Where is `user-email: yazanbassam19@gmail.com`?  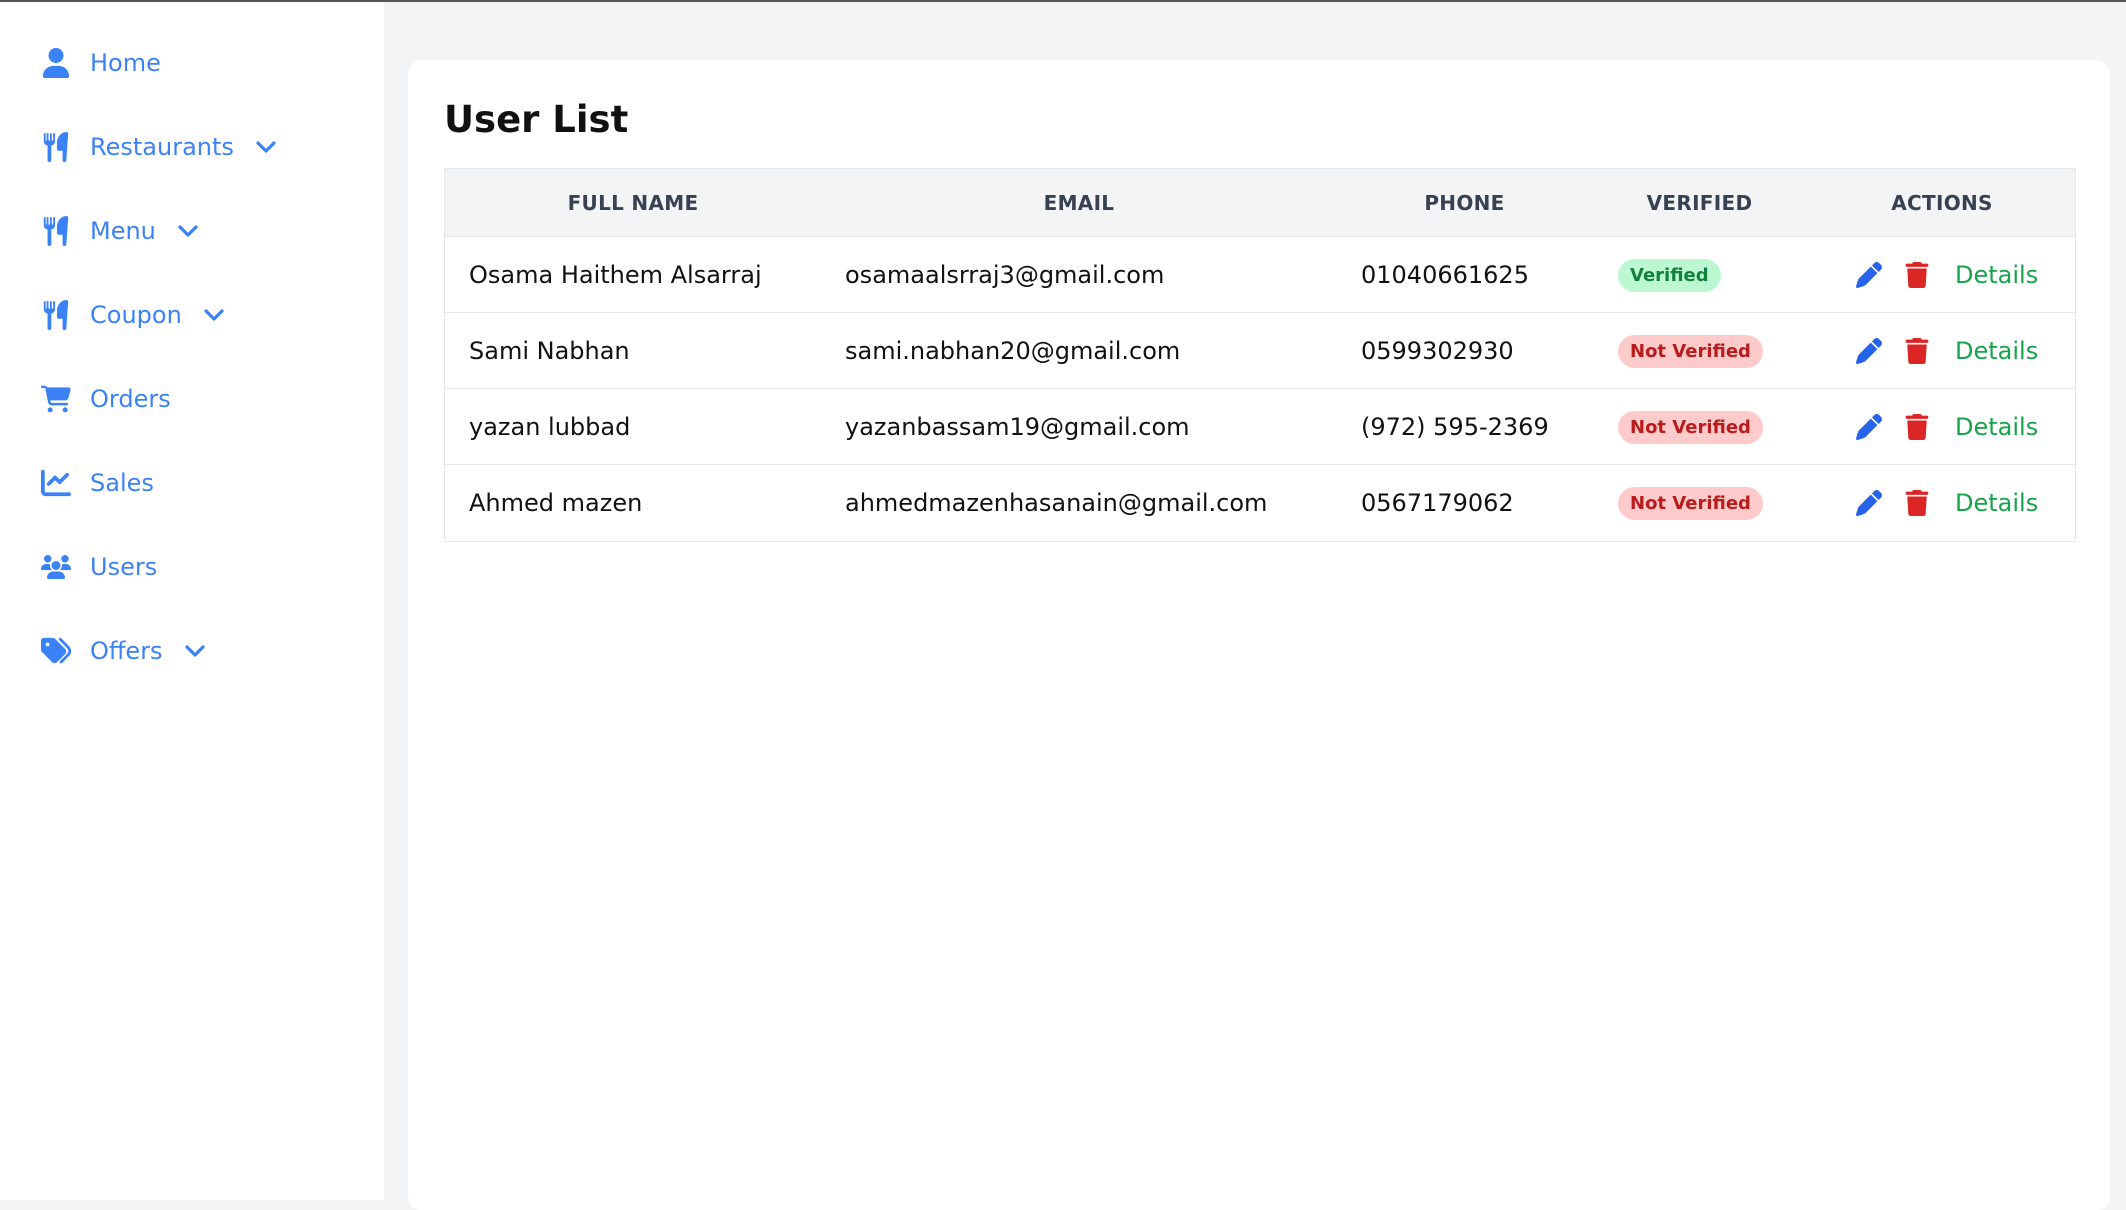
user-email: yazanbassam19@gmail.com is located at coordinates (1017, 427).